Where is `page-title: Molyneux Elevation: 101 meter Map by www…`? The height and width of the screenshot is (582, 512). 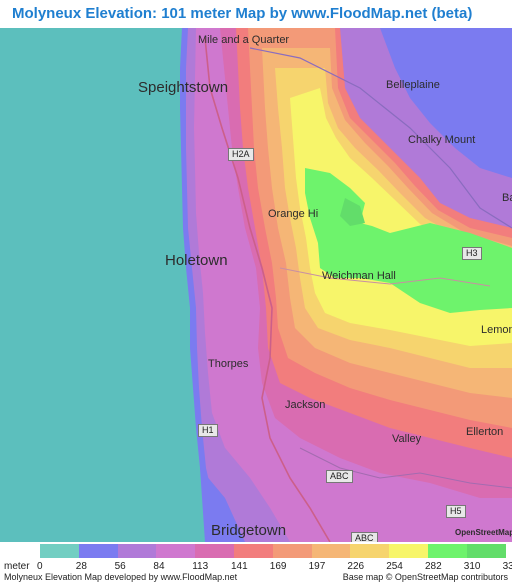
page-title: Molyneux Elevation: 101 meter Map by www… is located at coordinates (242, 13).